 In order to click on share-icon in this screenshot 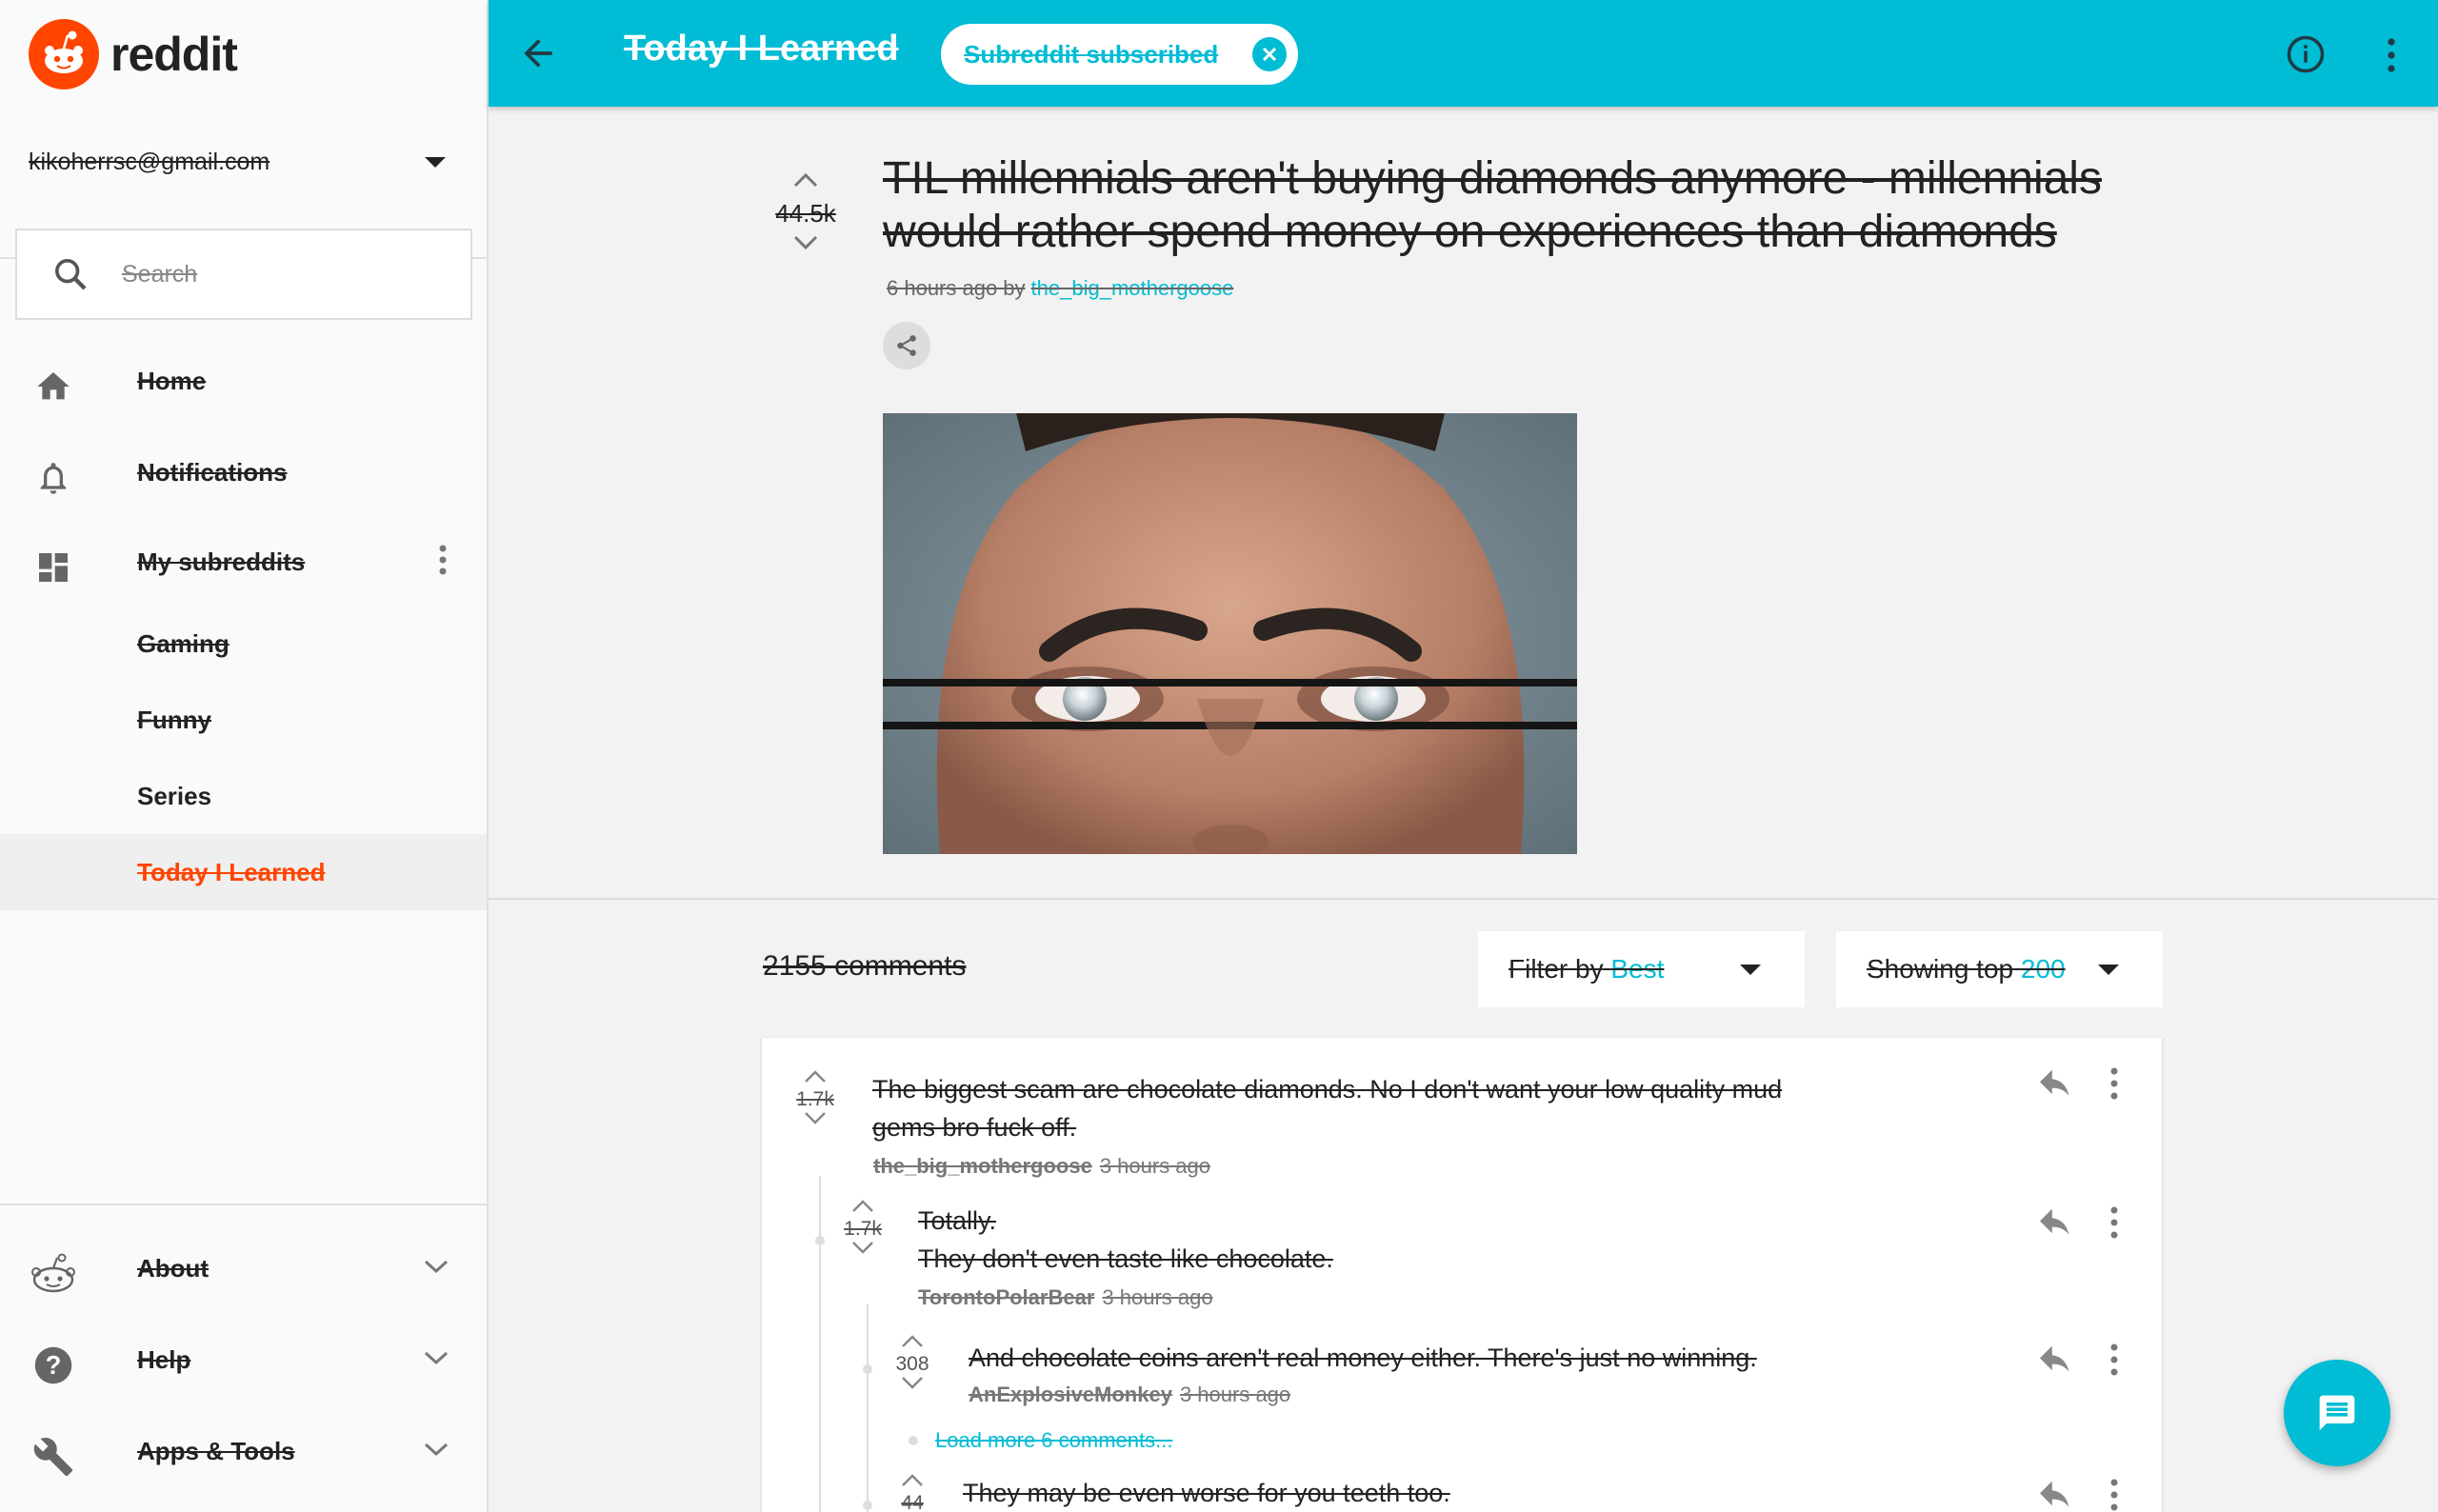, I will do `click(907, 345)`.